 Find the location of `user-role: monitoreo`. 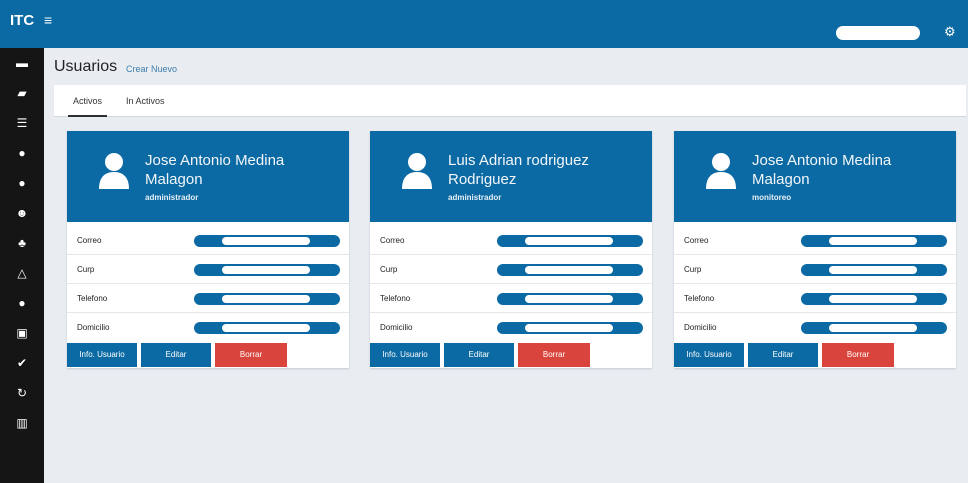

user-role: monitoreo is located at coordinates (772, 197).